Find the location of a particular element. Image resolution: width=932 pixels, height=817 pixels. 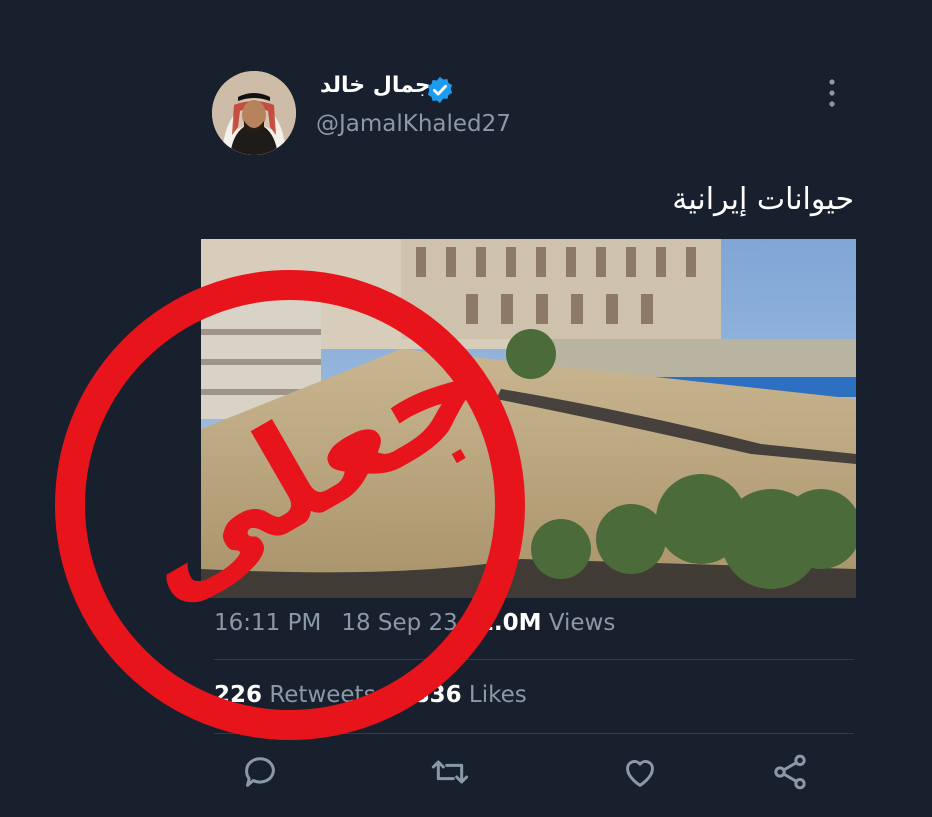

reply-icon is located at coordinates (260, 772).